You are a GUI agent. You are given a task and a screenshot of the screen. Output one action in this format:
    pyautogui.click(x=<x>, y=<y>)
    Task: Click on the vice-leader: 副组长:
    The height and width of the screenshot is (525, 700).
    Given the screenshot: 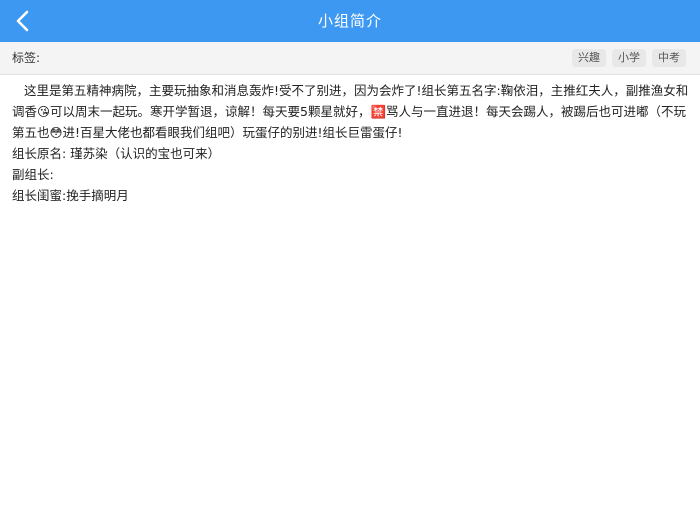 What is the action you would take?
    pyautogui.click(x=33, y=174)
    